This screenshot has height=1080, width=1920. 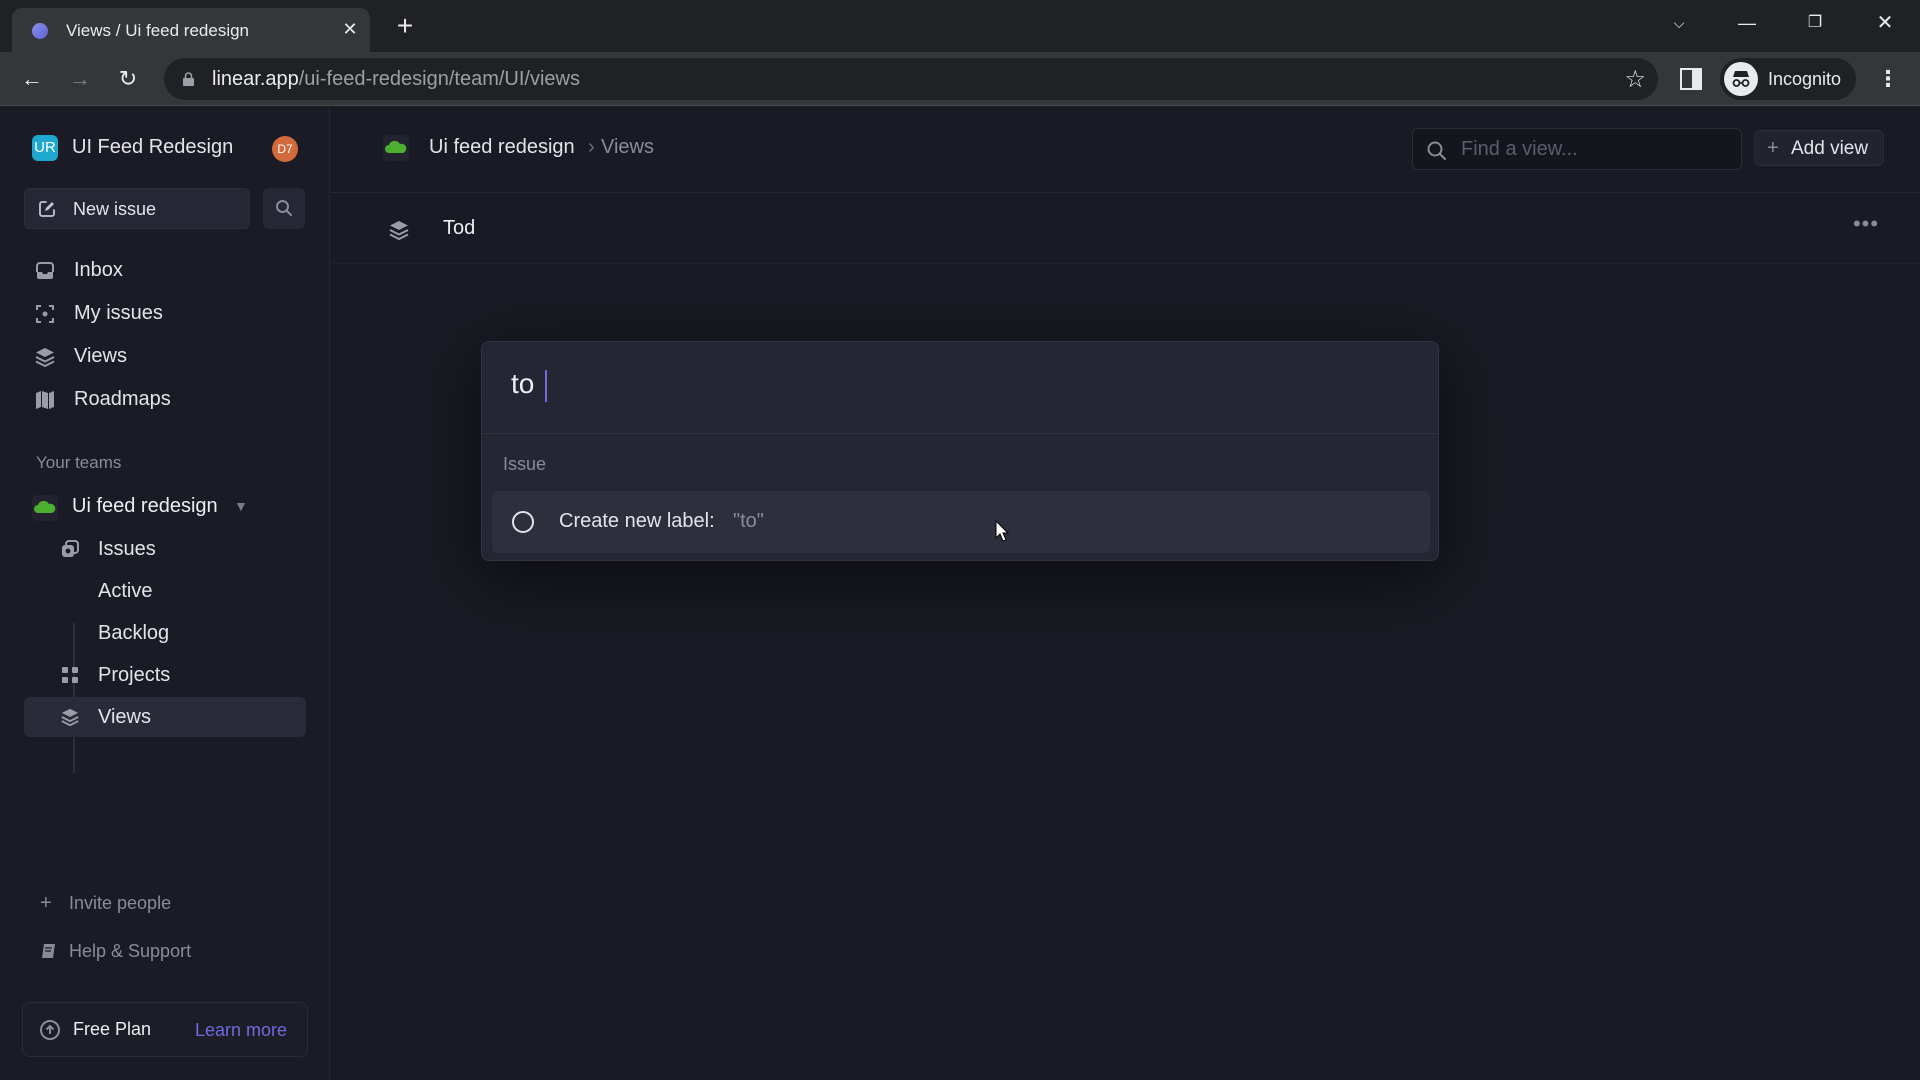 I want to click on sidebar-item-label: My issues, so click(x=118, y=313).